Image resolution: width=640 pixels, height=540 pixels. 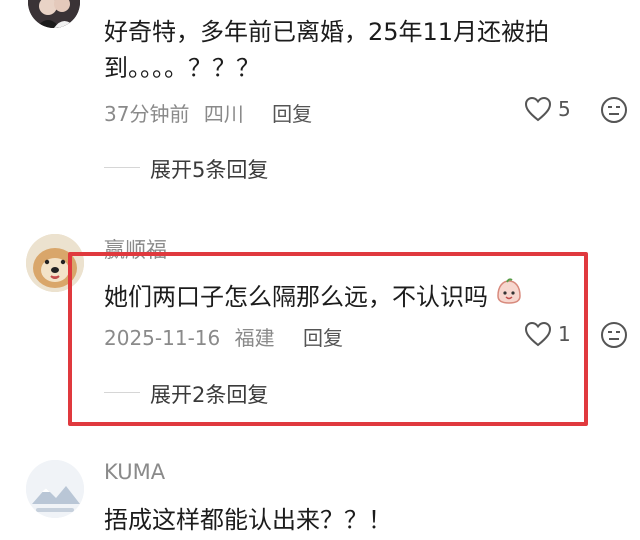 I want to click on comment-meta: 37分钟前 四川 回复, so click(x=208, y=112).